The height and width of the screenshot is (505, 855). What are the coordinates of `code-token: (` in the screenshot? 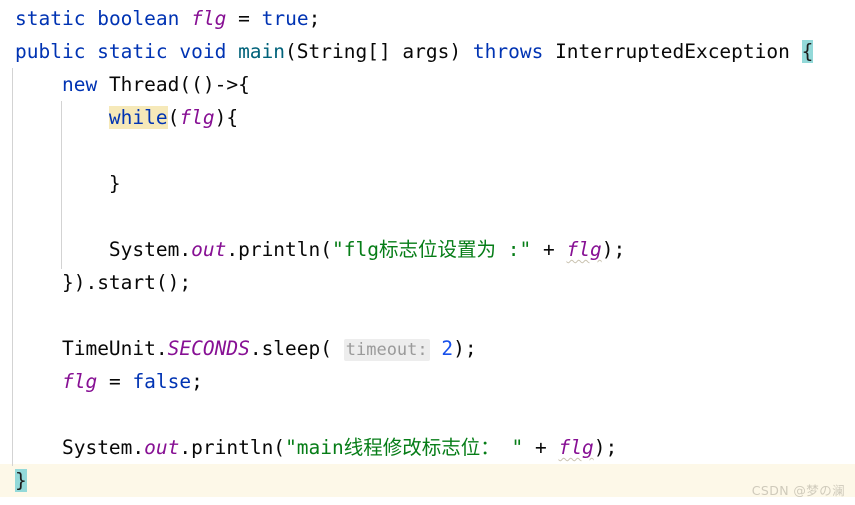 It's located at (173, 117).